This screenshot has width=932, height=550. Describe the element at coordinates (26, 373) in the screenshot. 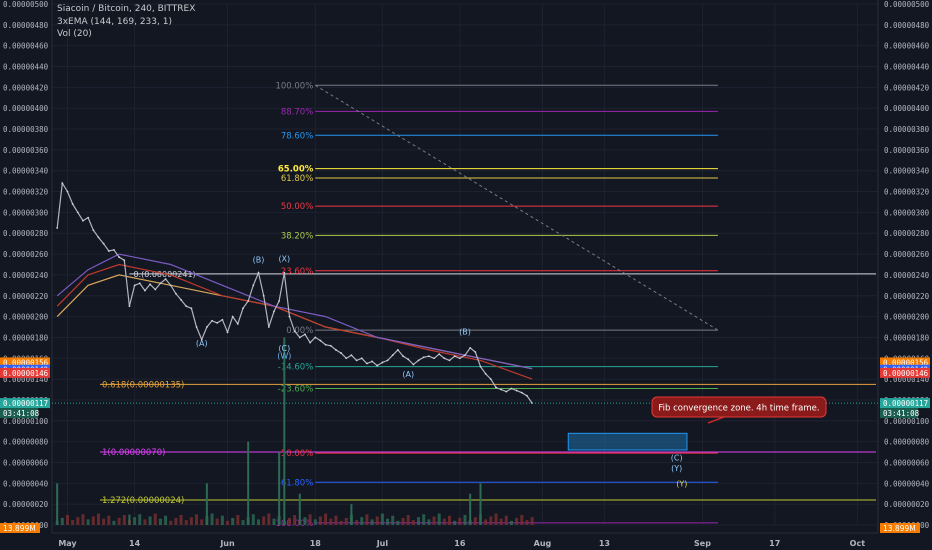

I see `price-badge-left-text: 0.00000146` at that location.